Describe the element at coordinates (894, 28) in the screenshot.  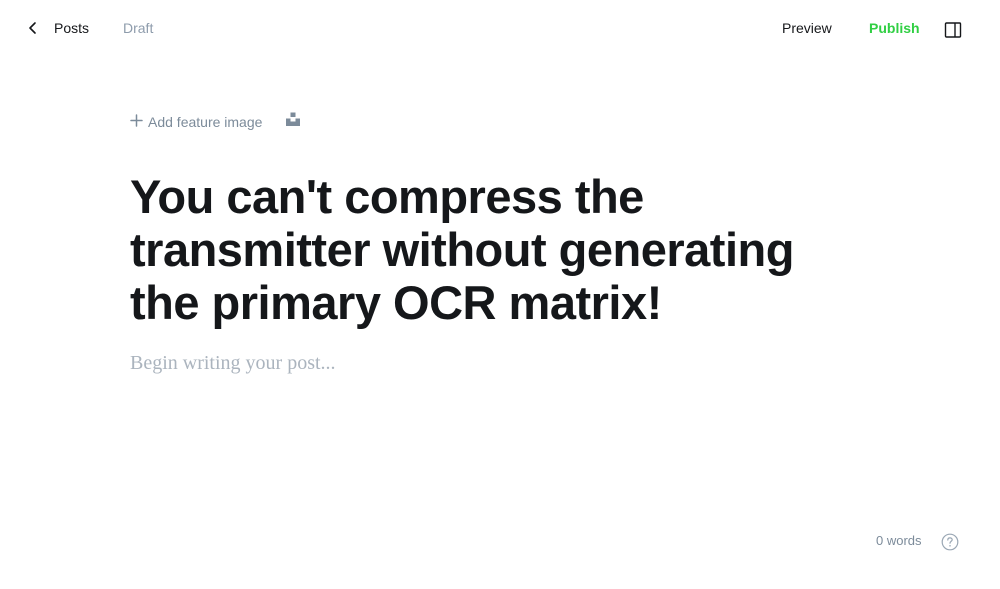
I see `publish-button: Publish` at that location.